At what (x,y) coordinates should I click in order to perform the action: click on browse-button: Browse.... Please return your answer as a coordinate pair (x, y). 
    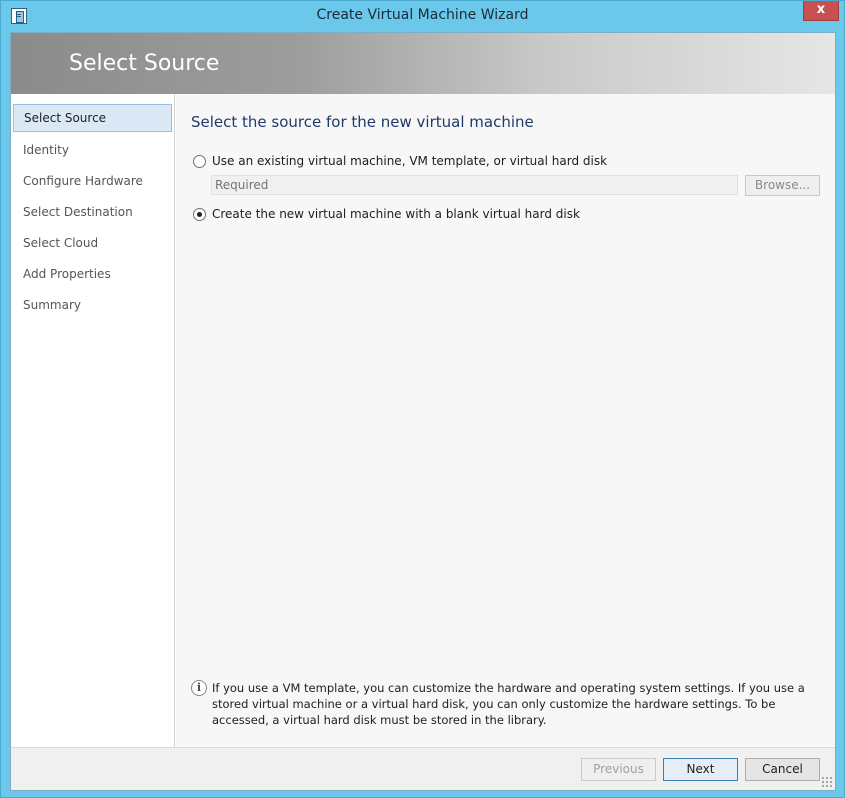
    Looking at the image, I should click on (782, 185).